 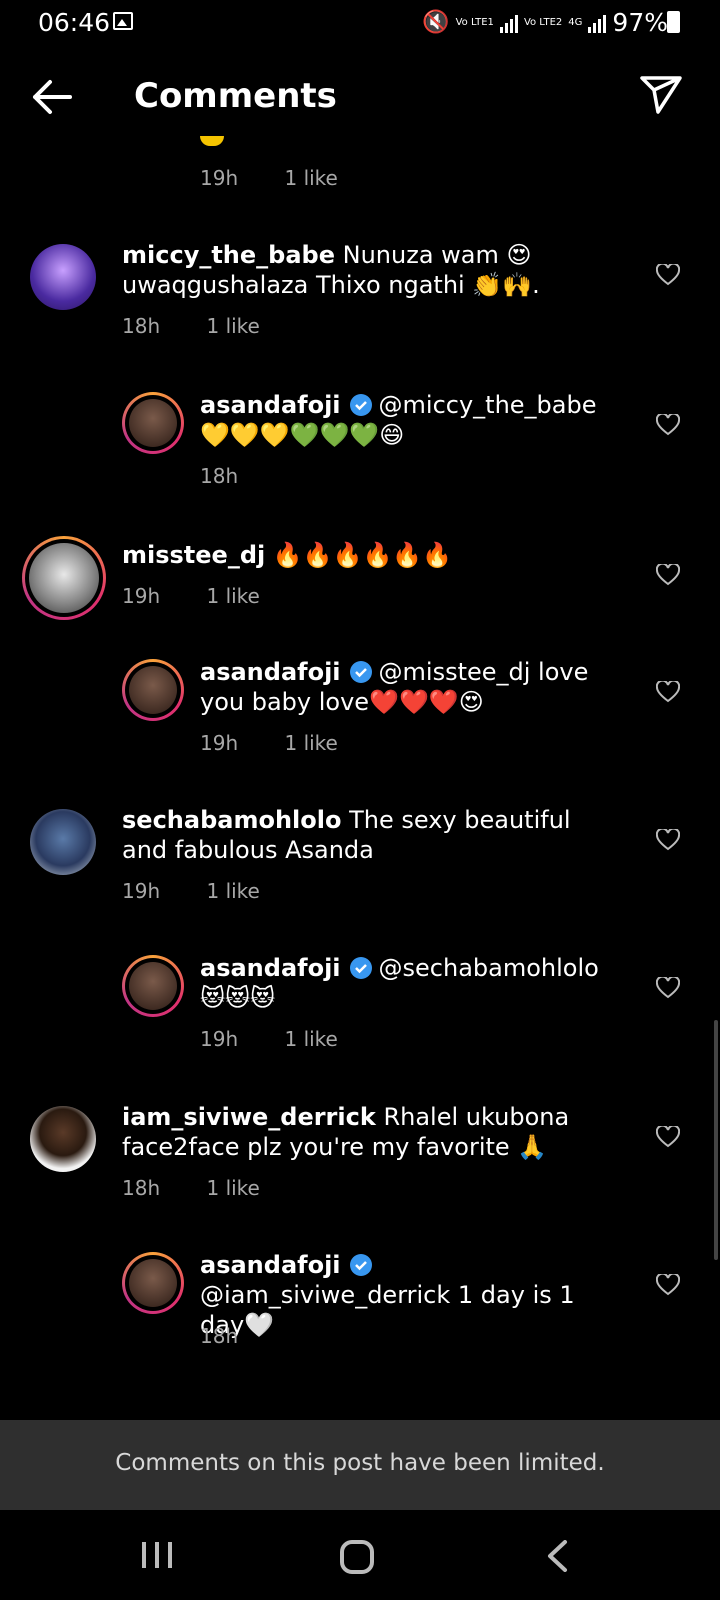 I want to click on status-indicators: 🔇 Vo LTE1 Vo LTE2 4G 97%, so click(x=545, y=22).